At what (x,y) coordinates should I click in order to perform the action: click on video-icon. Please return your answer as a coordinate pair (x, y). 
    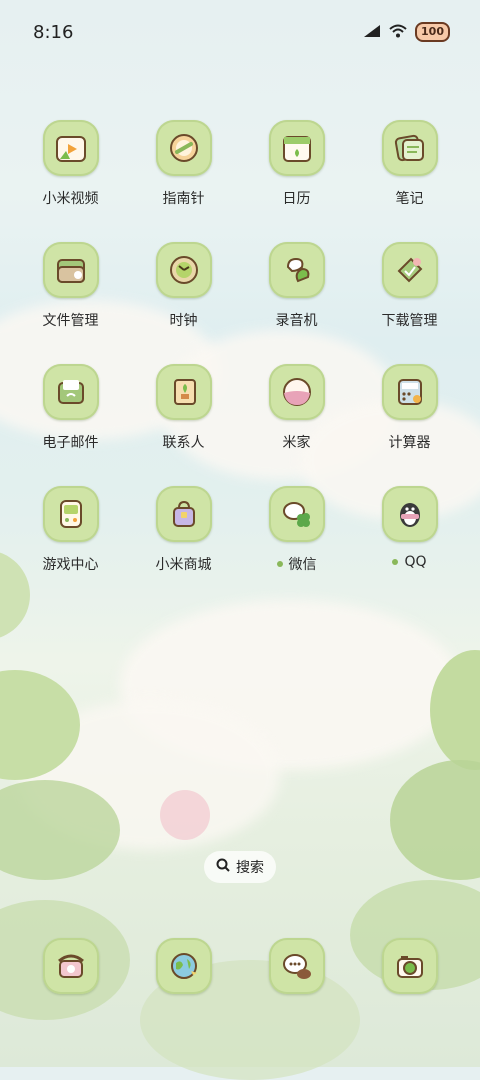
    Looking at the image, I should click on (70, 148).